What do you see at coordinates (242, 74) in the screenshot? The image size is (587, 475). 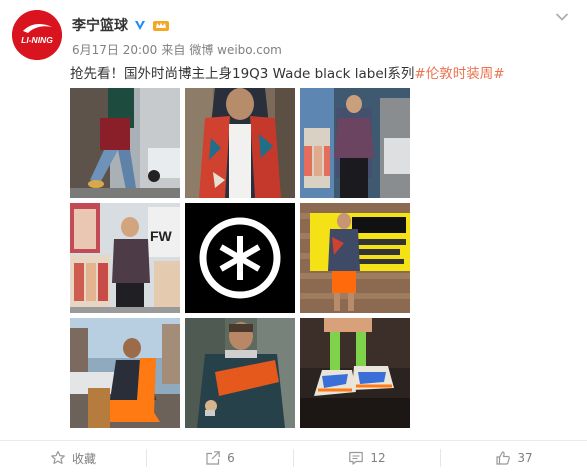 I see `post-text-body: 抢先看！国外时尚博主上身19Q3 Wade black label系列` at bounding box center [242, 74].